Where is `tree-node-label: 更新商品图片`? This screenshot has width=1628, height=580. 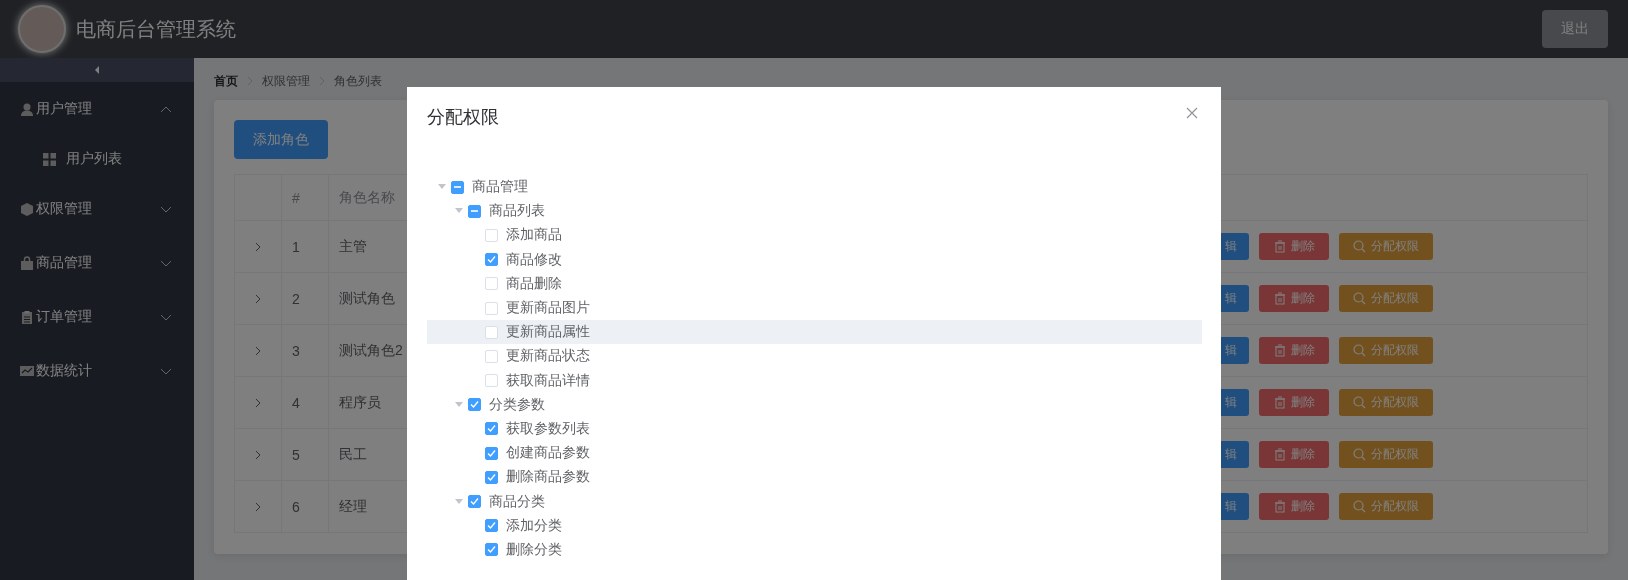
tree-node-label: 更新商品图片 is located at coordinates (548, 308).